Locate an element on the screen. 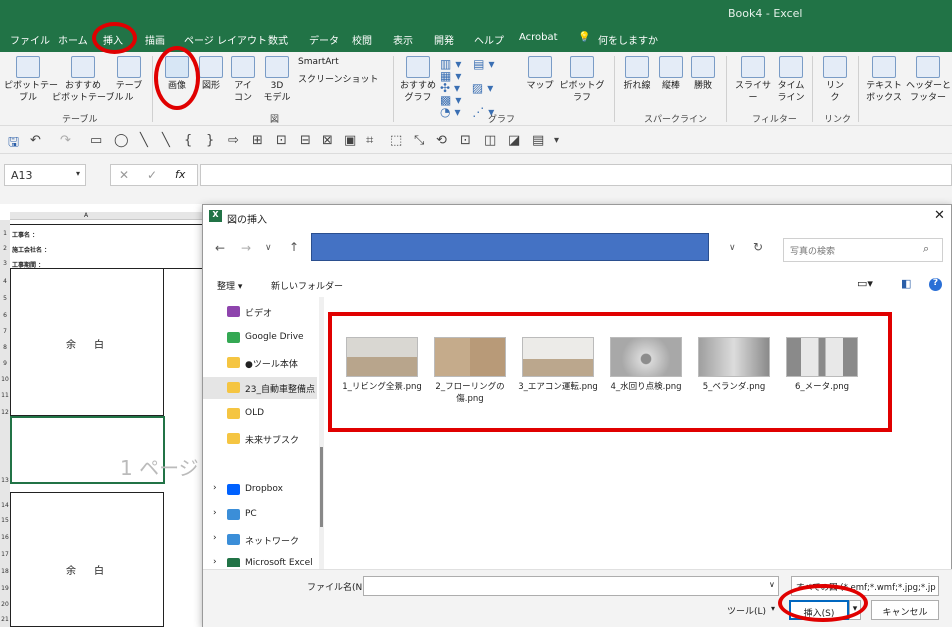  close-icon: ✕ is located at coordinates (939, 215).